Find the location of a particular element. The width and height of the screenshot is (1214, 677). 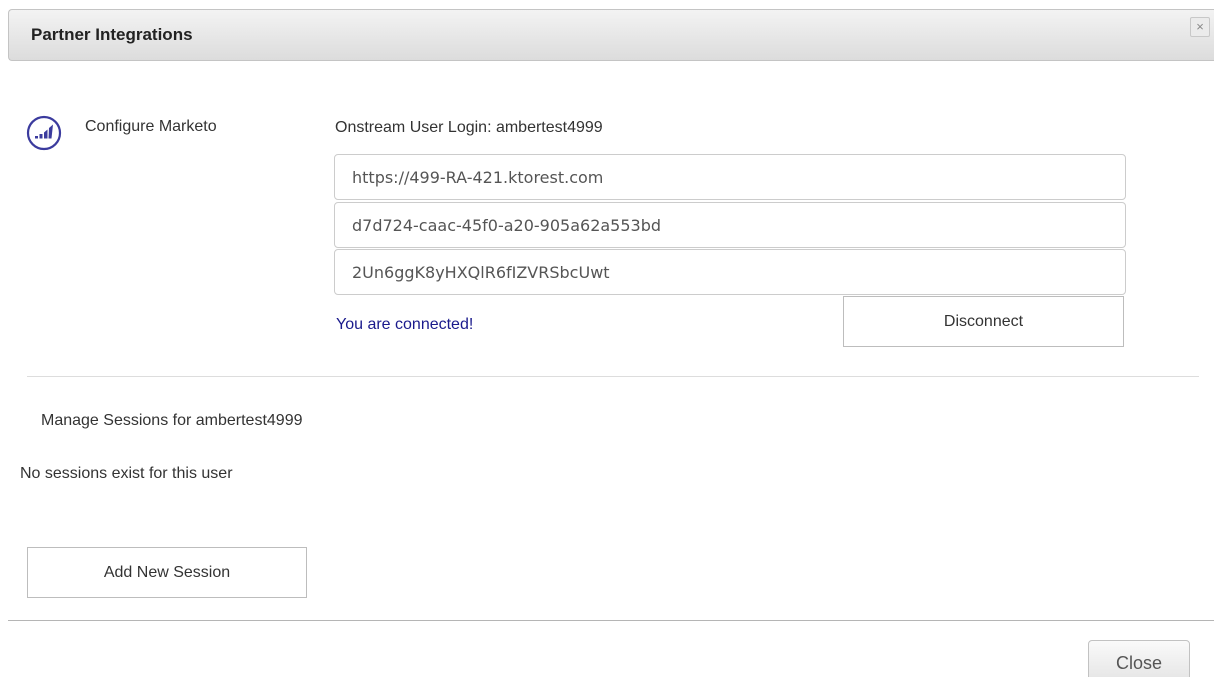

empty-sessions-message: No sessions exist for this user is located at coordinates (126, 473).